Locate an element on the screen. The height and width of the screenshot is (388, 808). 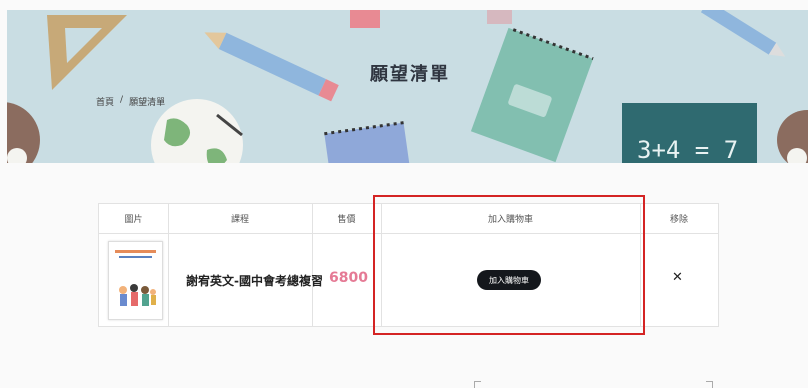
chalkboard-icon: 3+4 = 7 is located at coordinates (689, 133).